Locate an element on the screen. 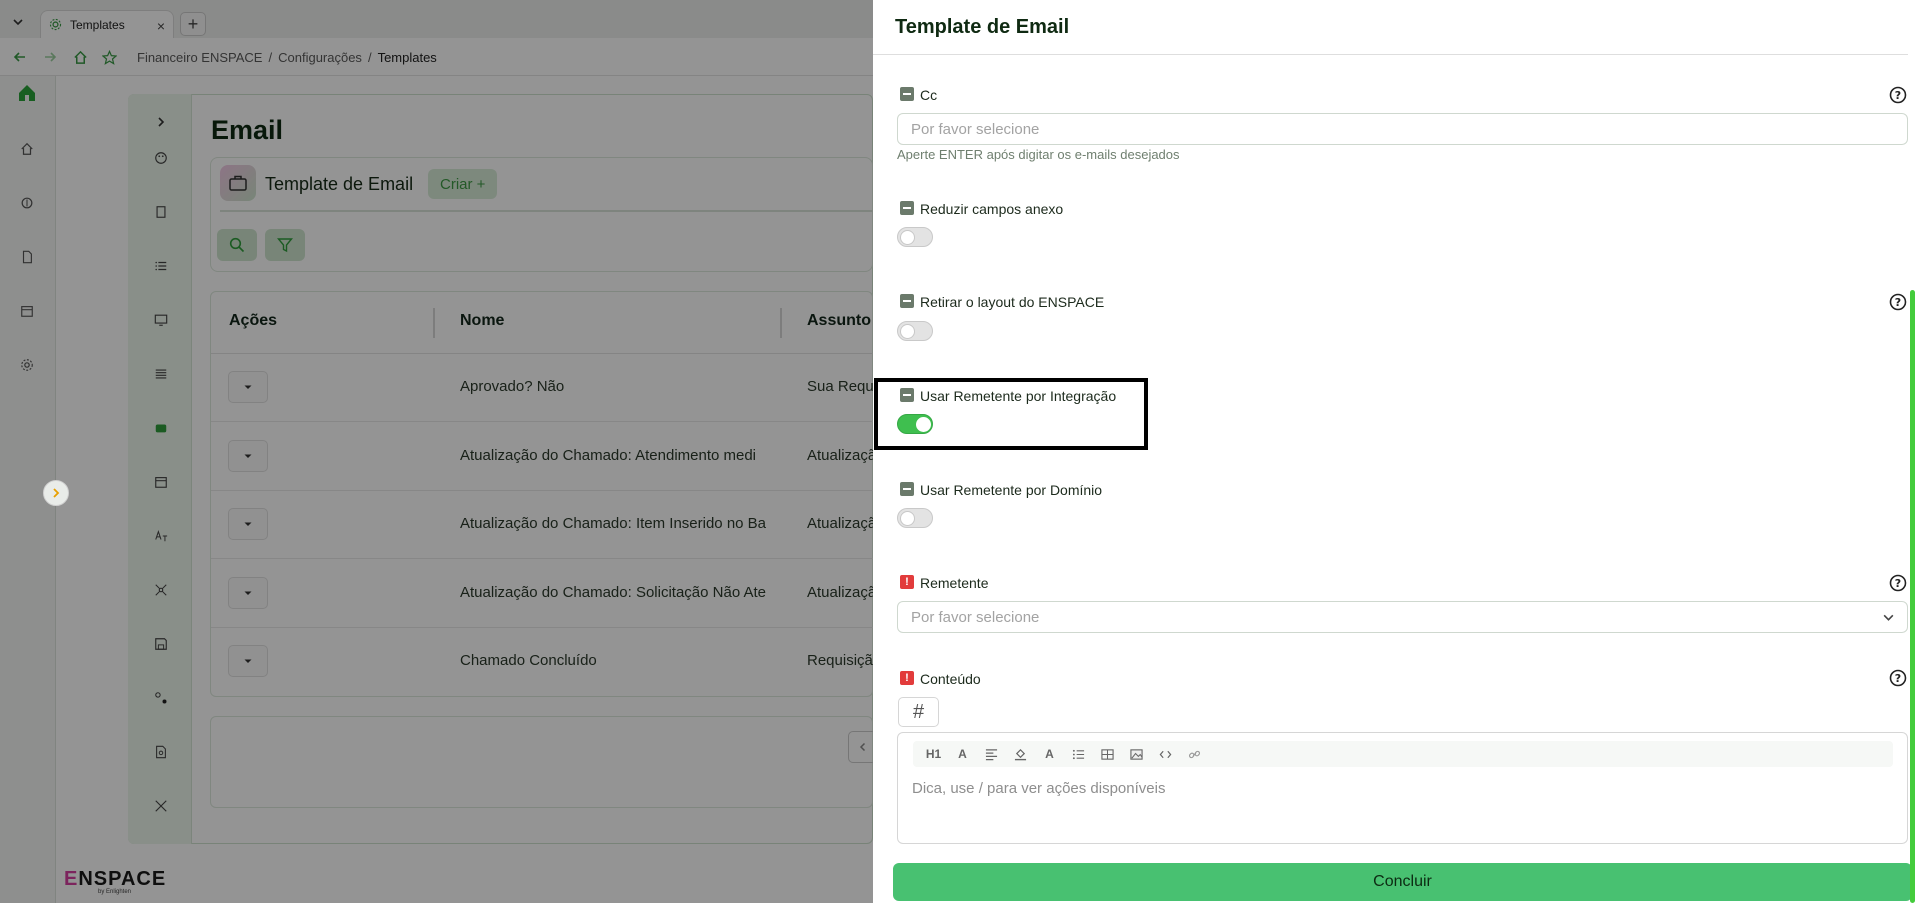 Image resolution: width=1918 pixels, height=903 pixels. remove-layout-label: Retirar o layout do ENSPACE is located at coordinates (1012, 302).